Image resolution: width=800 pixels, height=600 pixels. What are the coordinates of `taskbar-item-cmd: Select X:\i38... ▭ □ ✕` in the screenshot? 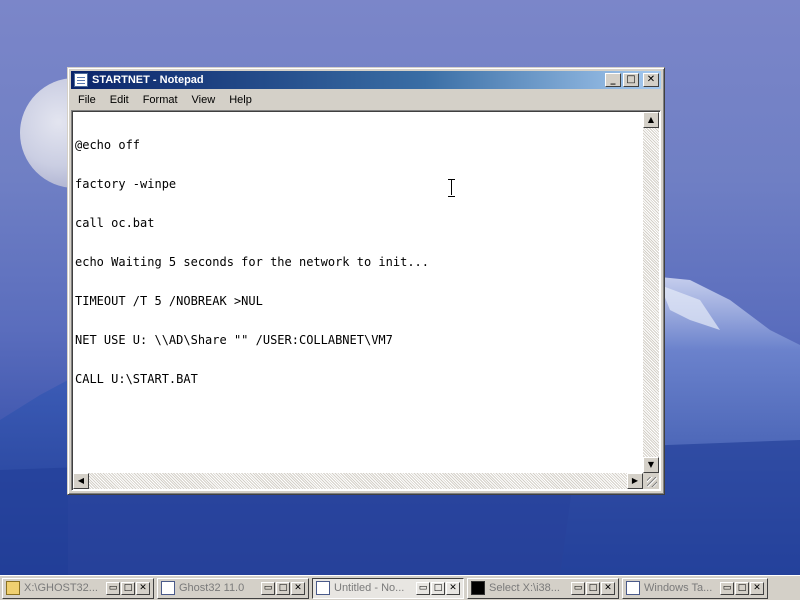 It's located at (543, 588).